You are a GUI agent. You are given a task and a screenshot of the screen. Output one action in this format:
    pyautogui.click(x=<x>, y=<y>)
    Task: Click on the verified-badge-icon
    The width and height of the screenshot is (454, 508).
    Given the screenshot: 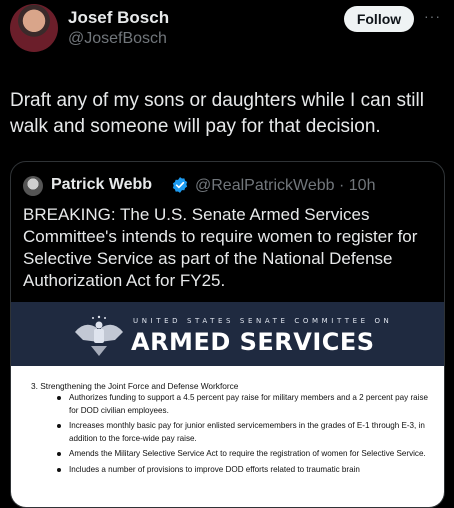 What is the action you would take?
    pyautogui.click(x=180, y=185)
    